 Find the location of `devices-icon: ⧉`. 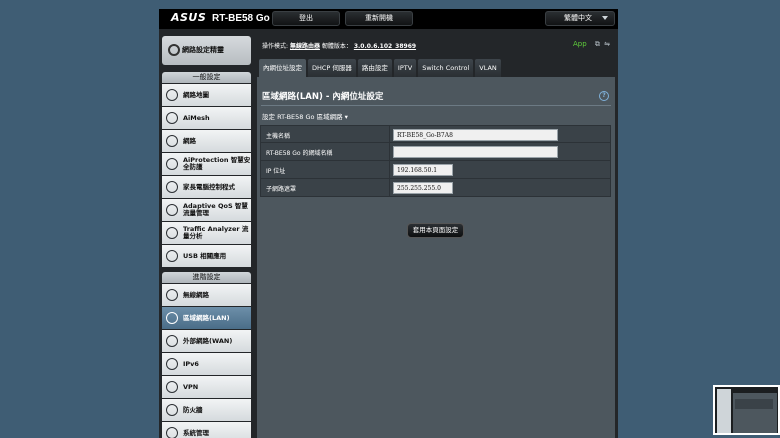

devices-icon: ⧉ is located at coordinates (597, 44).